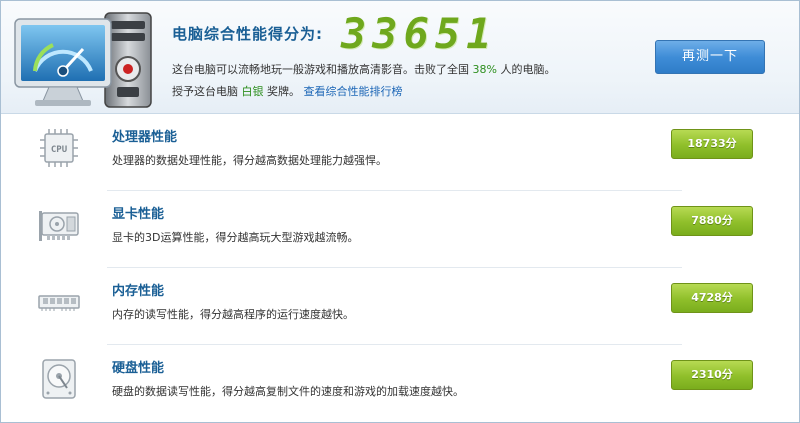 This screenshot has height=423, width=800. I want to click on hard-disk-icon, so click(59, 379).